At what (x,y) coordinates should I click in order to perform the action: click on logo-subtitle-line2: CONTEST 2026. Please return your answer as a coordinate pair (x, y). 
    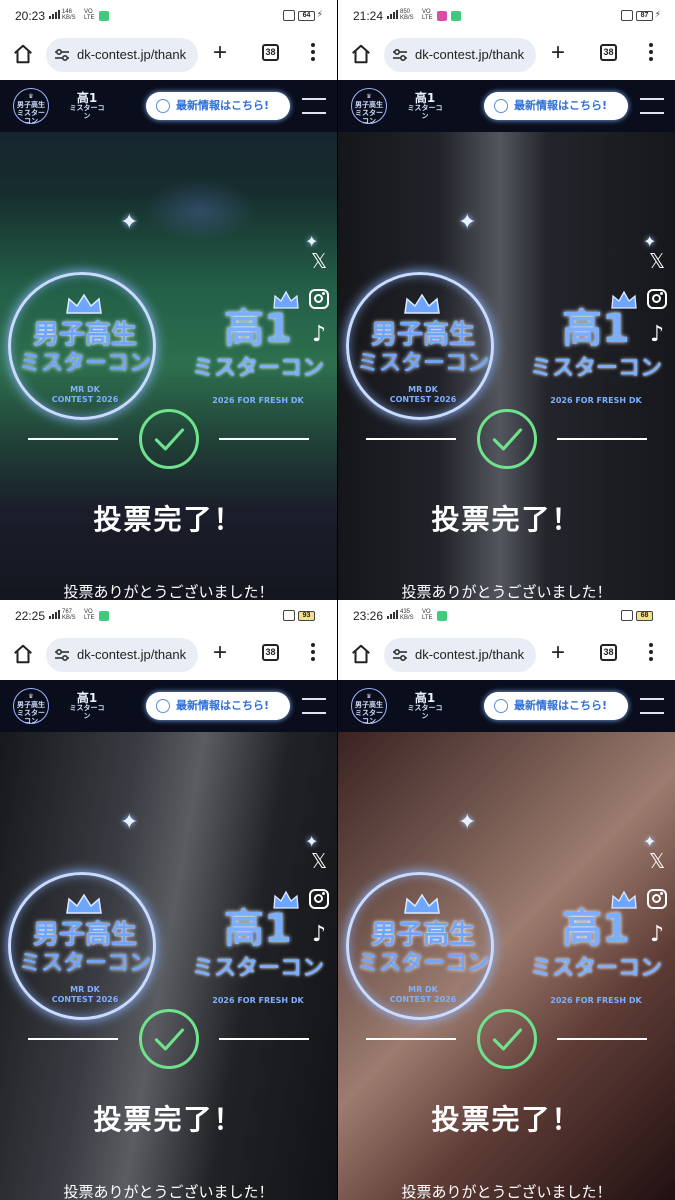
    Looking at the image, I should click on (423, 399).